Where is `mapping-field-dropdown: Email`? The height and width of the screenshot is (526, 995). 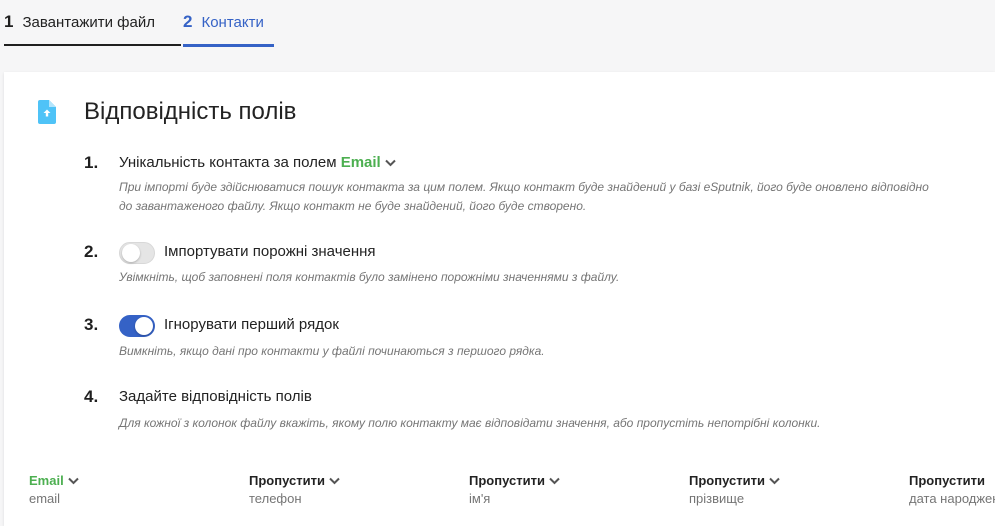 mapping-field-dropdown: Email is located at coordinates (124, 480).